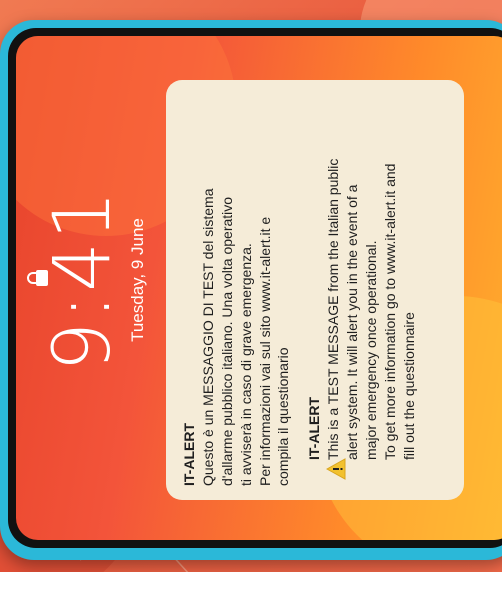 The image size is (502, 589). What do you see at coordinates (137, 280) in the screenshot?
I see `lockscreen-date: Tuesday, 9 June` at bounding box center [137, 280].